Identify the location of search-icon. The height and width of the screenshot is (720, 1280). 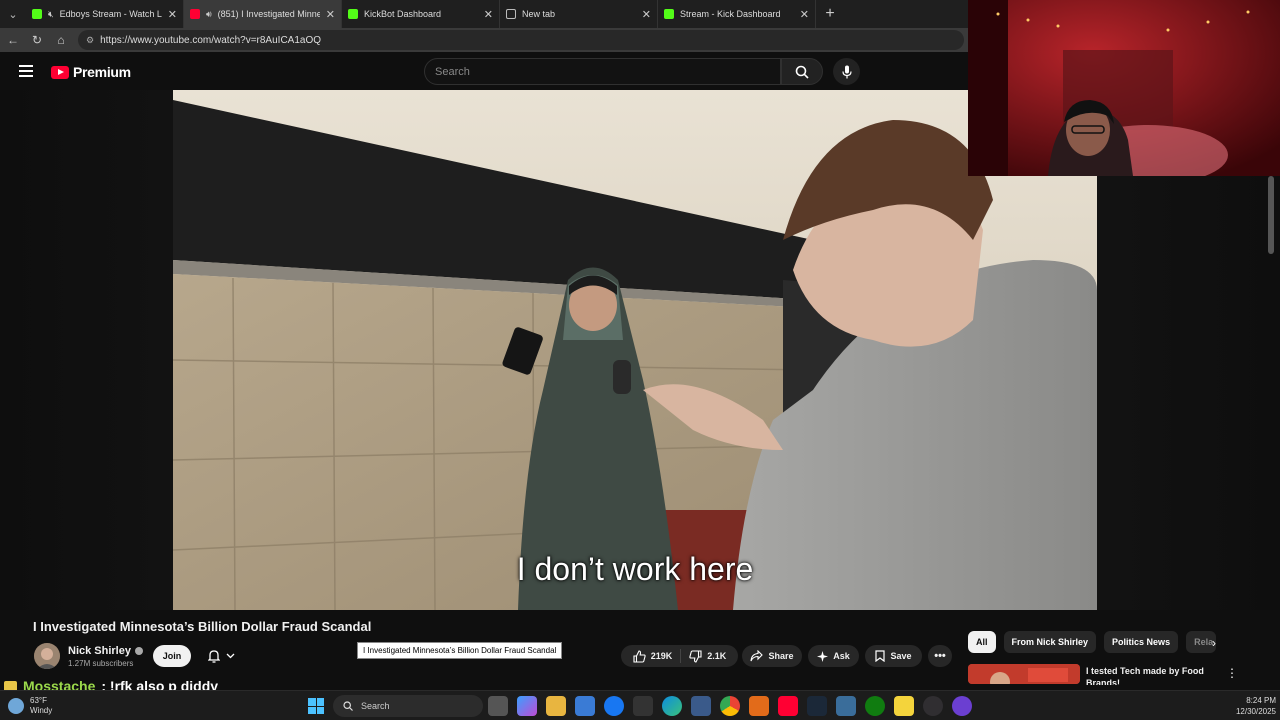
(802, 72).